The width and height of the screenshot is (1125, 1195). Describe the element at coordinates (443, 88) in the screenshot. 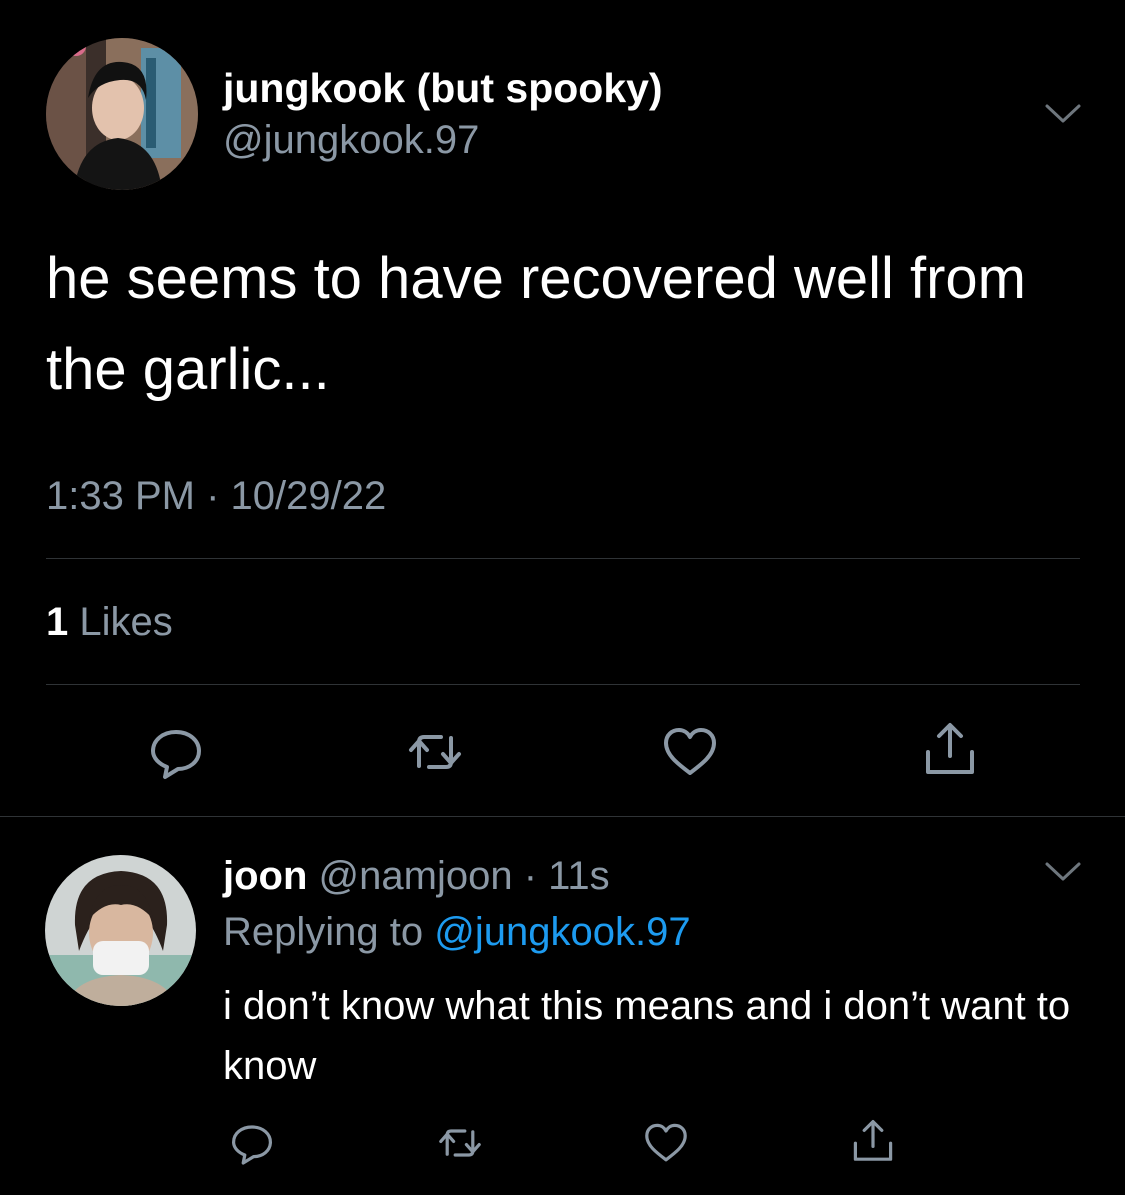

I see `main-tweet-display-name: jungkook (but spooky)` at that location.